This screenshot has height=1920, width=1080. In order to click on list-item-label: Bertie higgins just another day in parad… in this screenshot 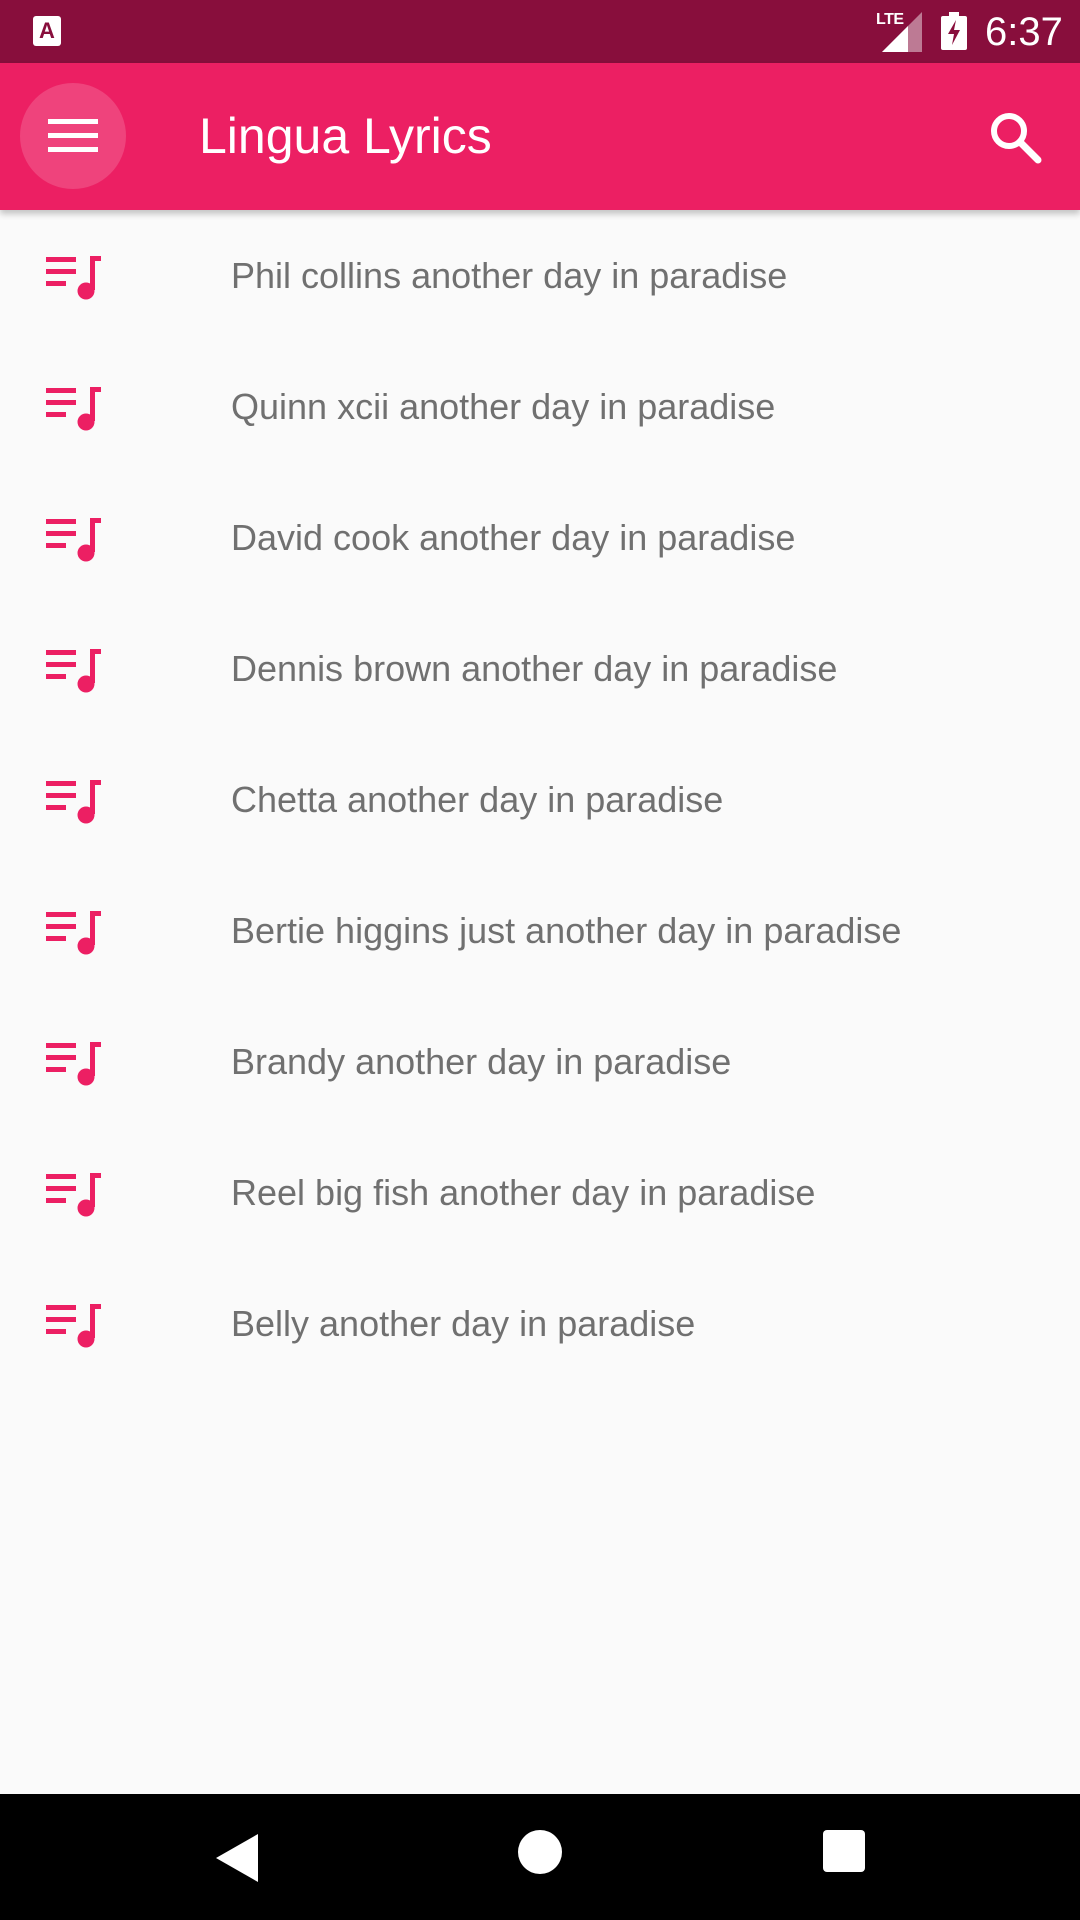, I will do `click(566, 930)`.